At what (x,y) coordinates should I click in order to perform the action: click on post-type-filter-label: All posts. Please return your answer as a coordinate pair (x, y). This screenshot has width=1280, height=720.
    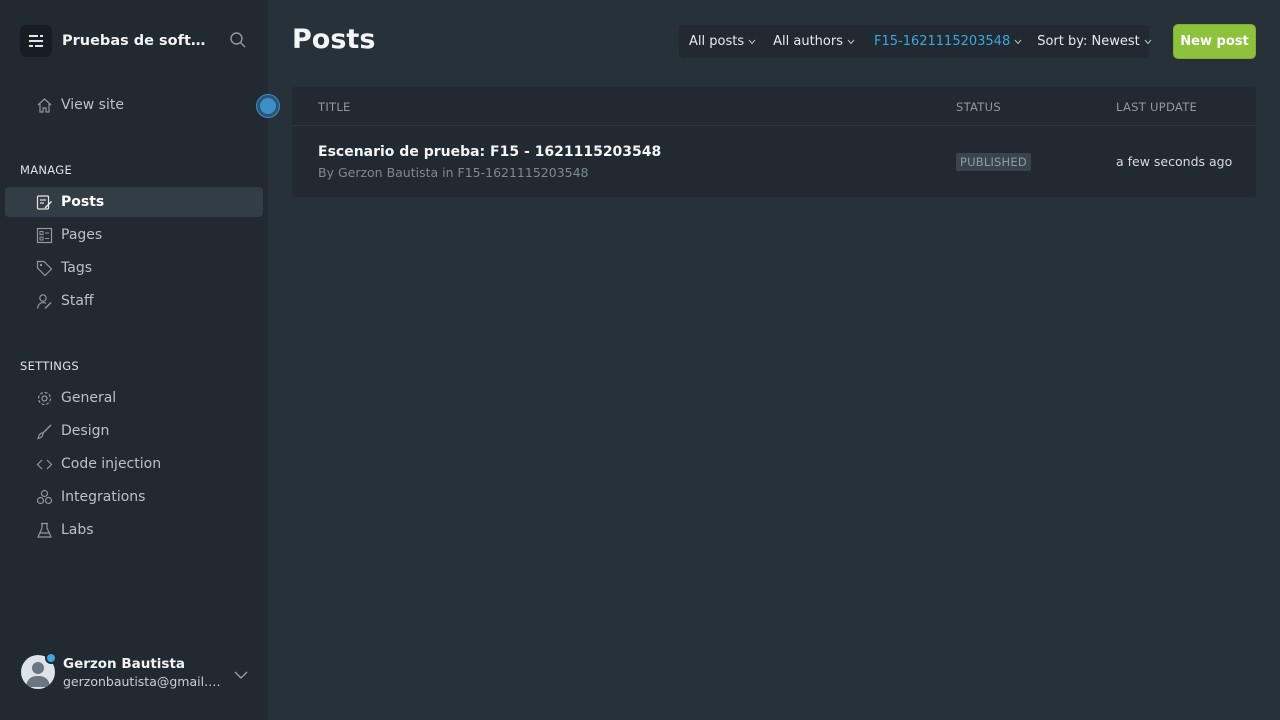
    Looking at the image, I should click on (717, 41).